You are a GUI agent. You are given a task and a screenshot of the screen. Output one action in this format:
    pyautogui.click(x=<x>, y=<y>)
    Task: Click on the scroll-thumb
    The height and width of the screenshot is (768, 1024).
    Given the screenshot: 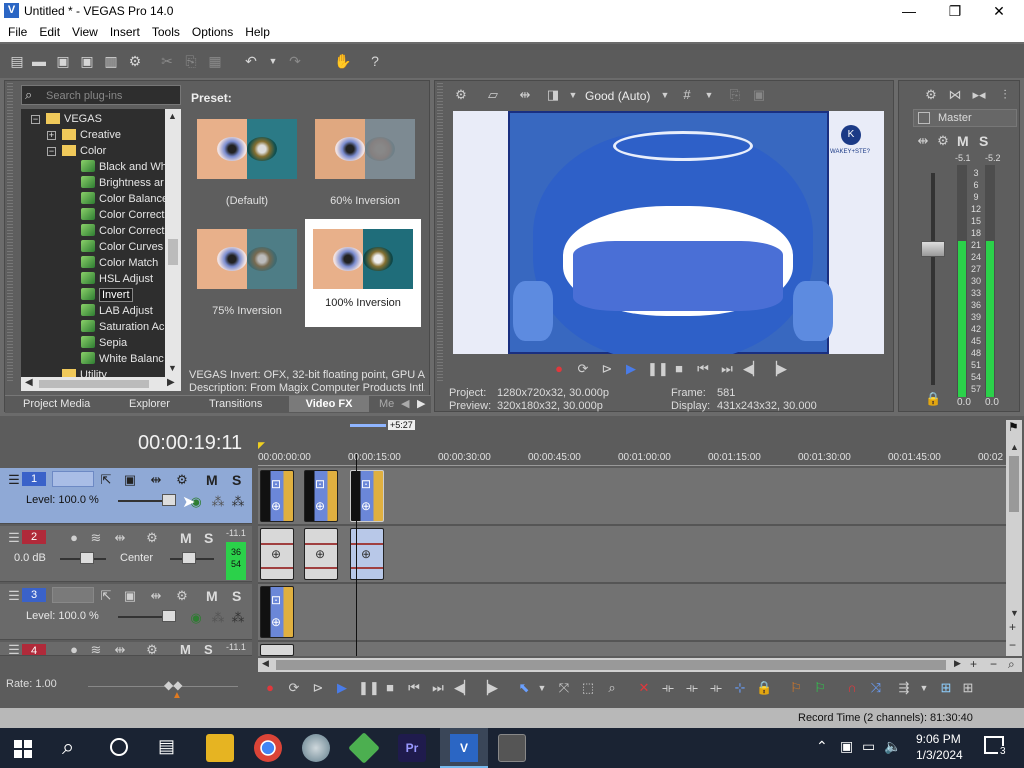 What is the action you would take?
    pyautogui.click(x=173, y=252)
    